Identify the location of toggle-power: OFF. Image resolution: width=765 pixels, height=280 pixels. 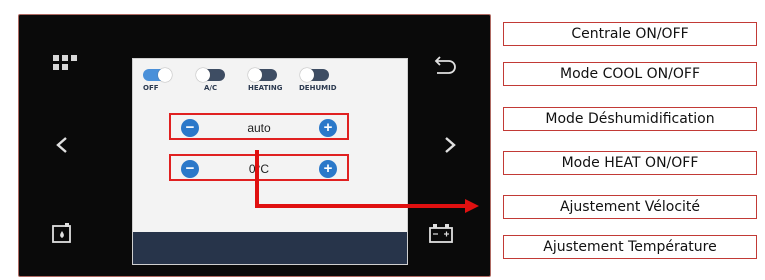
(162, 80).